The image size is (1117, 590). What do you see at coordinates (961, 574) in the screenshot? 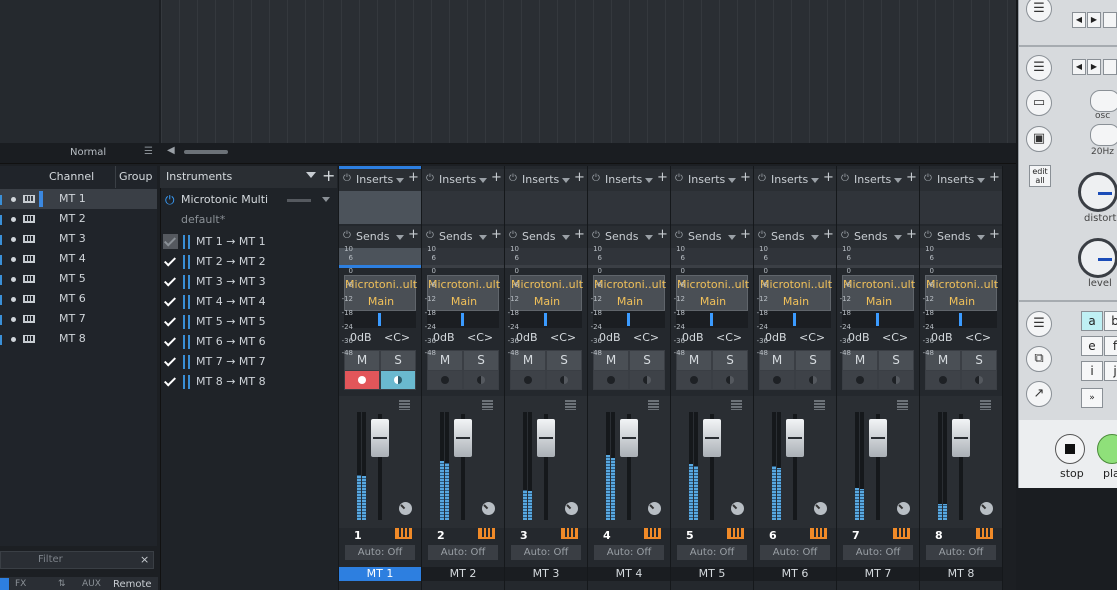
I see `channel-name-label: MT 8` at bounding box center [961, 574].